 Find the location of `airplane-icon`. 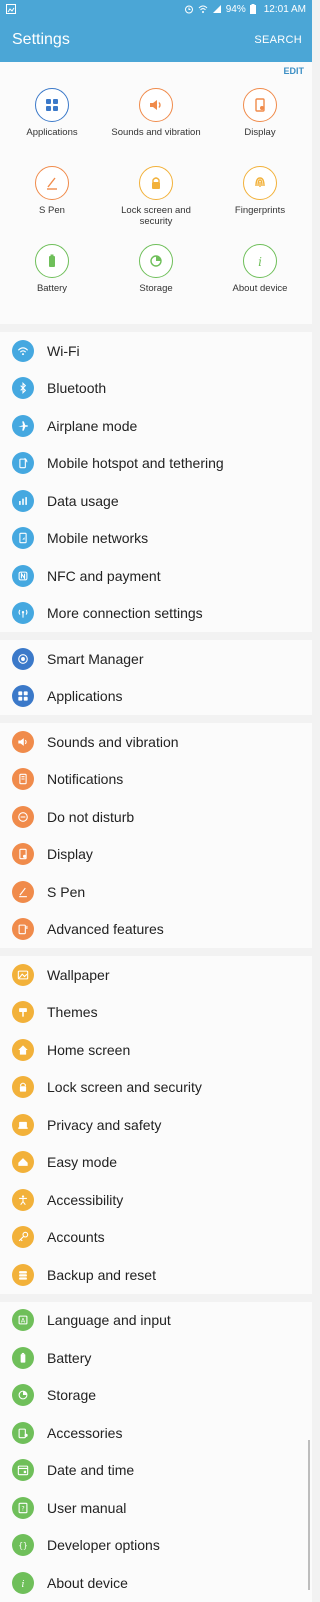

airplane-icon is located at coordinates (23, 425).